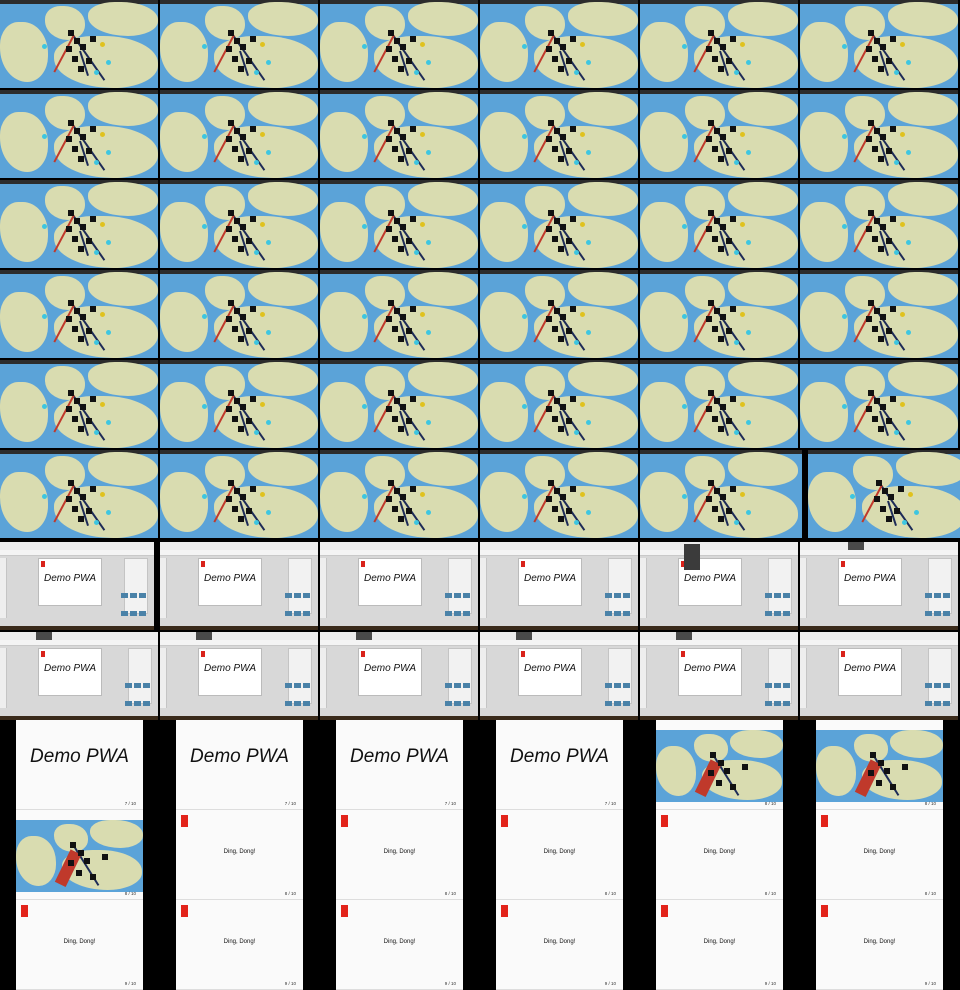  I want to click on context-menu, so click(684, 636).